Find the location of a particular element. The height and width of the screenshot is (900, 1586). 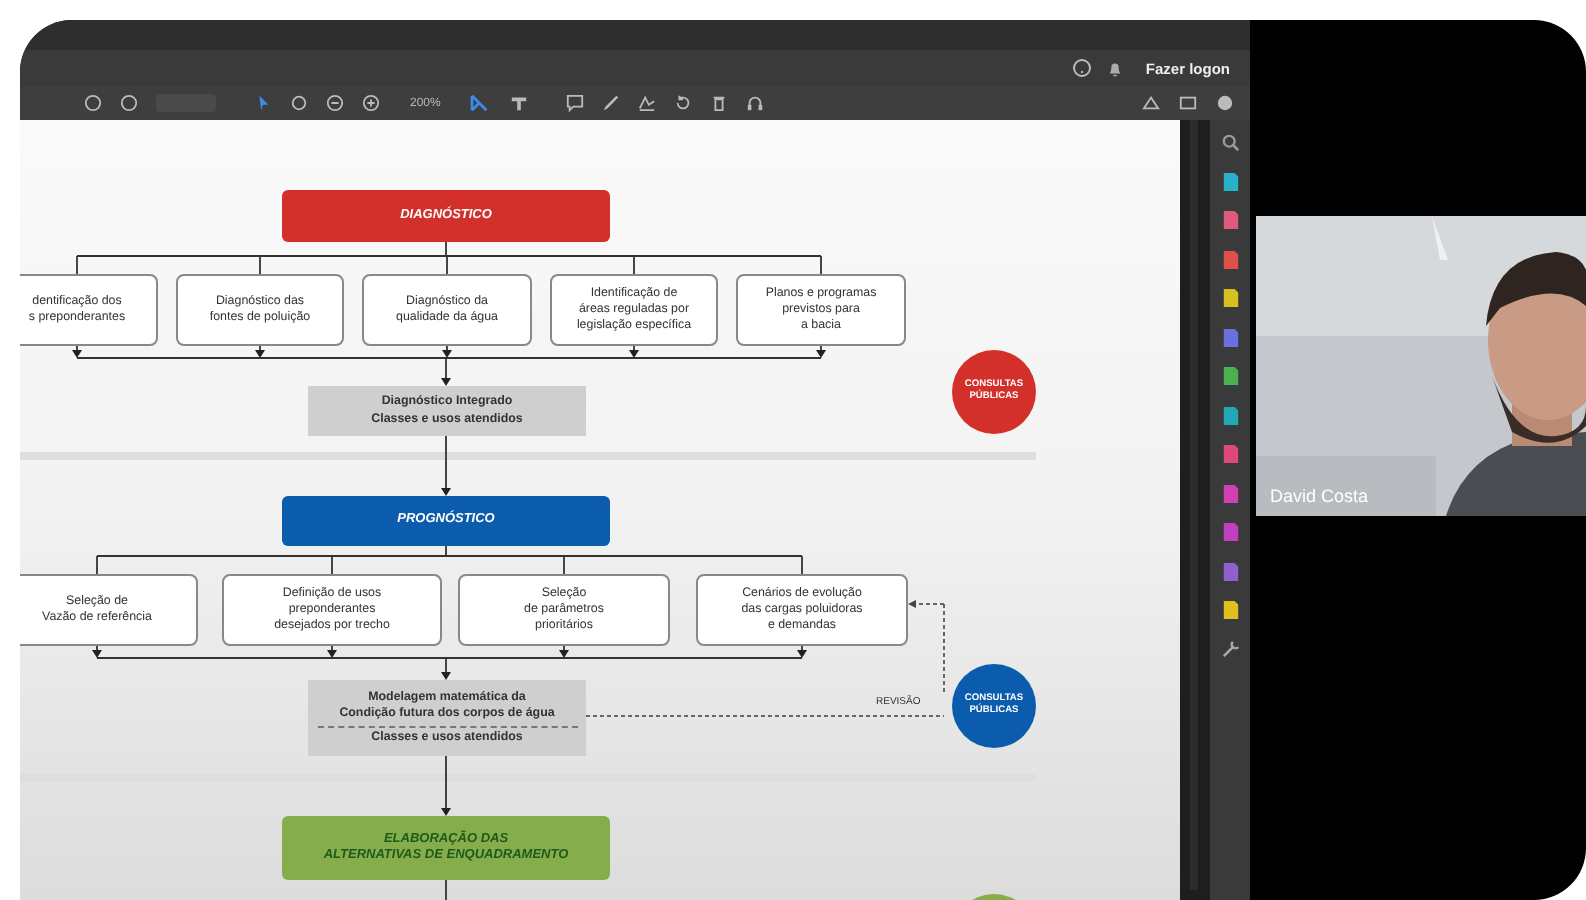

search-icon is located at coordinates (1230, 143).